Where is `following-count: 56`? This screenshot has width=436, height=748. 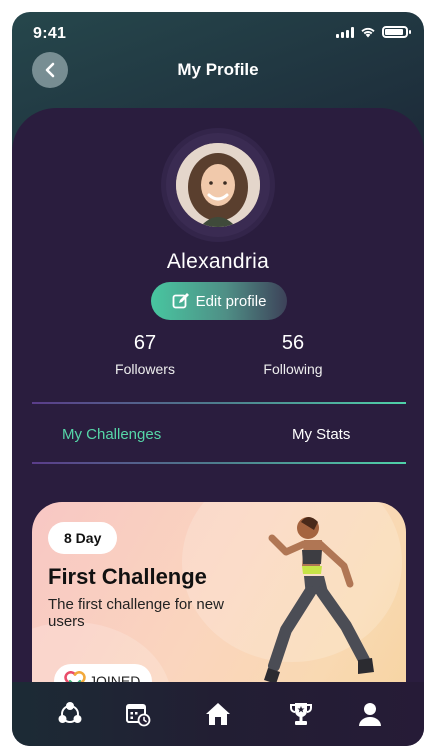 following-count: 56 is located at coordinates (293, 343).